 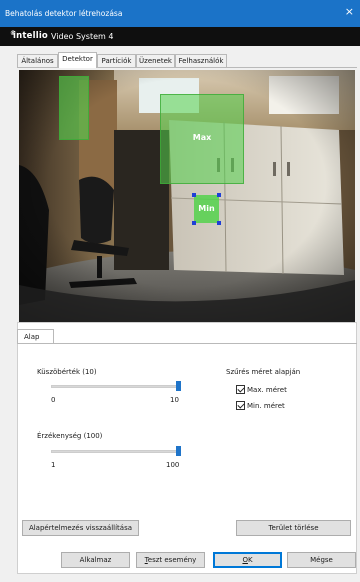 I want to click on min-size-check-icon, so click(x=240, y=405).